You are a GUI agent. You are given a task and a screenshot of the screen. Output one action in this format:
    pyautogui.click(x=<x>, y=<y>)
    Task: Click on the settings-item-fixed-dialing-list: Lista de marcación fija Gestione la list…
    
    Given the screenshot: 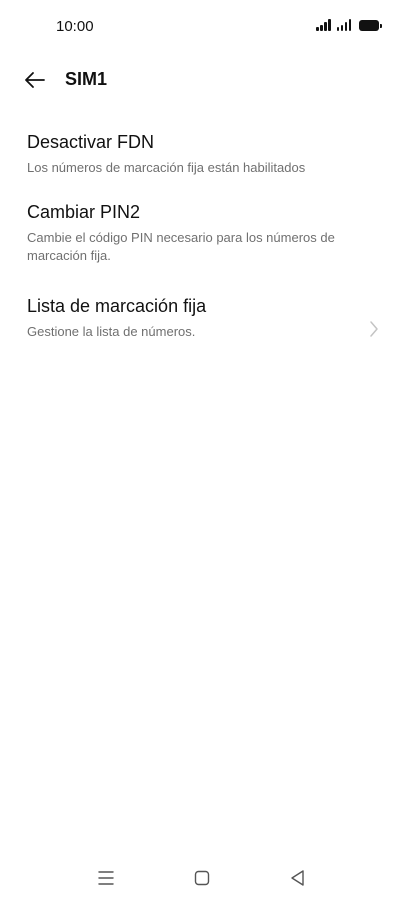 What is the action you would take?
    pyautogui.click(x=202, y=329)
    